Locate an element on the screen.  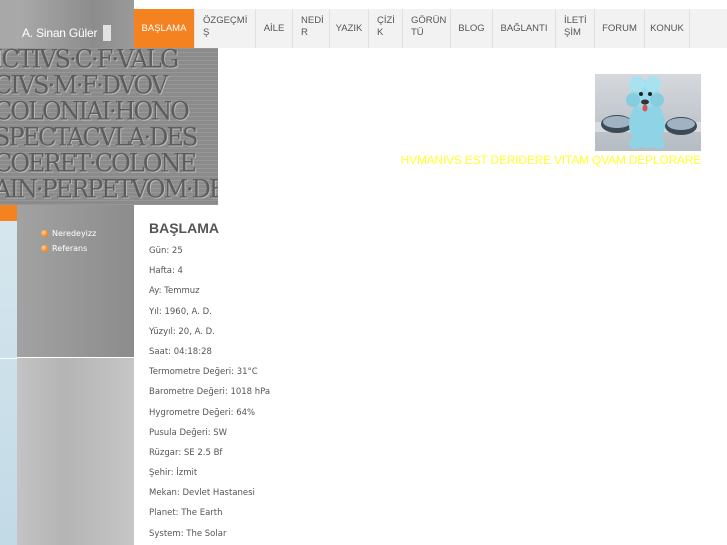
nav-blog: BLOG is located at coordinates (472, 28).